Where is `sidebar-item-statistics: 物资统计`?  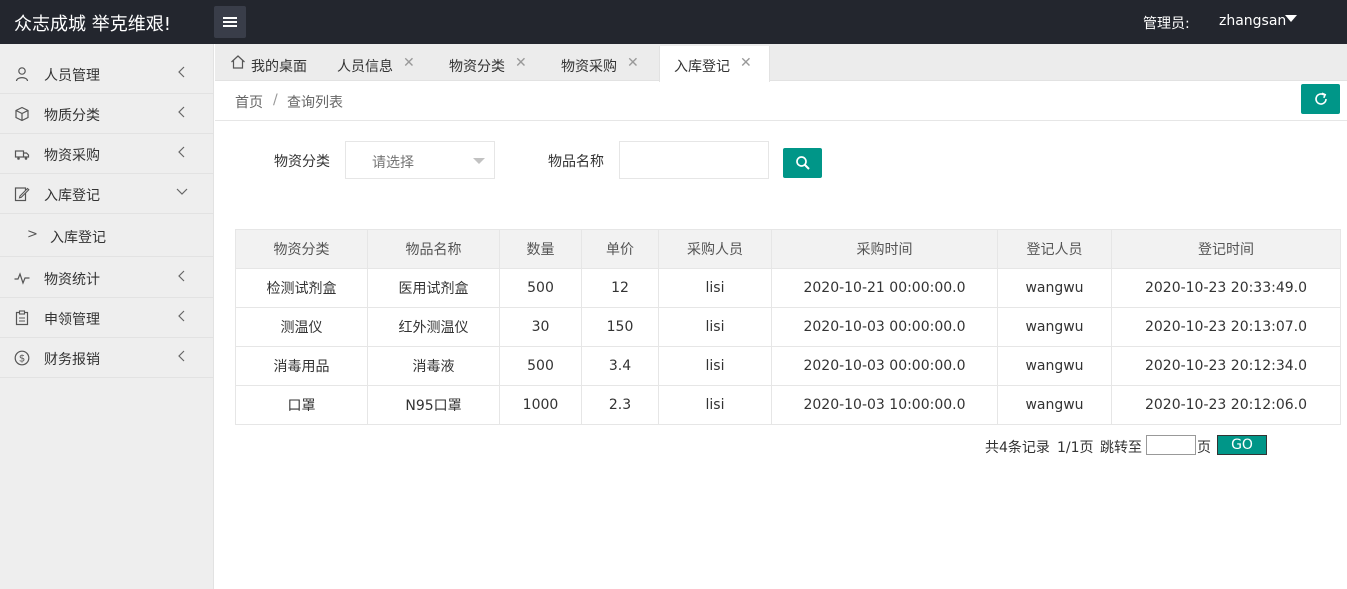
sidebar-item-statistics: 物资统计 is located at coordinates (107, 278).